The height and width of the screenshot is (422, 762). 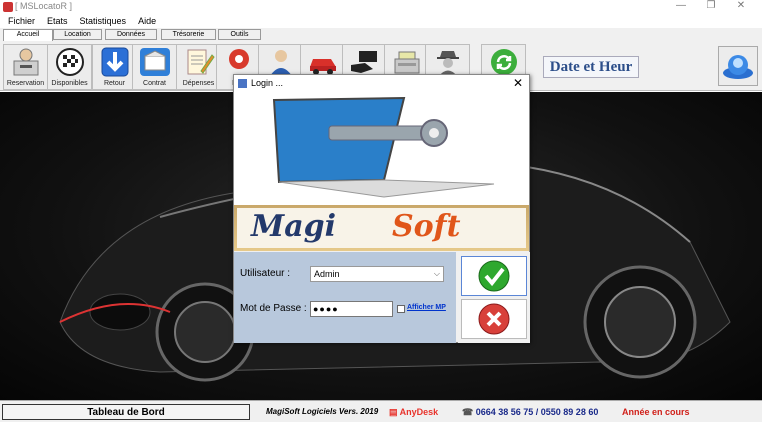 I want to click on maximize-button: ❐, so click(x=711, y=7).